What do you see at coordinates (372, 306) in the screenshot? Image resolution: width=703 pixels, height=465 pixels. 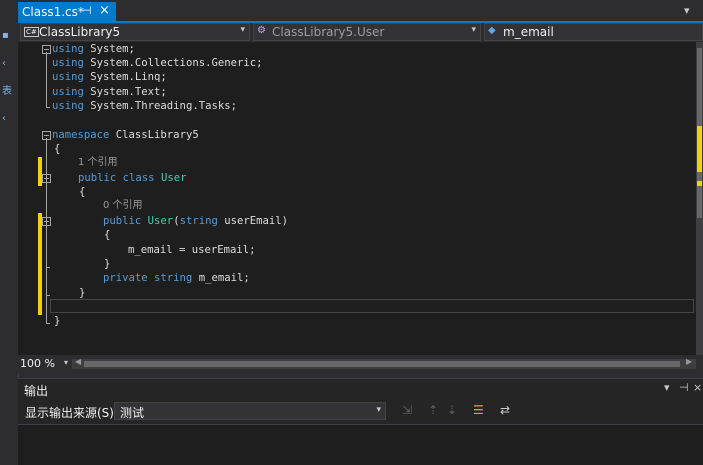 I see `current-line-highlight` at bounding box center [372, 306].